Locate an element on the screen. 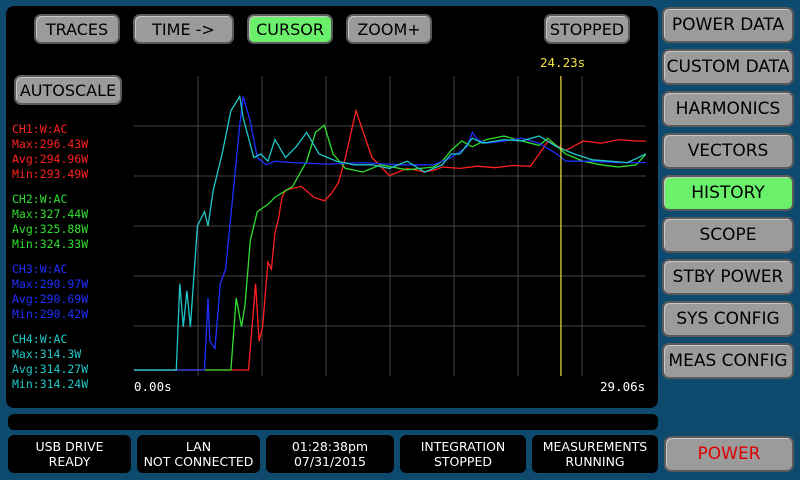 The height and width of the screenshot is (480, 800). status-integration: INTEGRATION STOPPED is located at coordinates (463, 454).